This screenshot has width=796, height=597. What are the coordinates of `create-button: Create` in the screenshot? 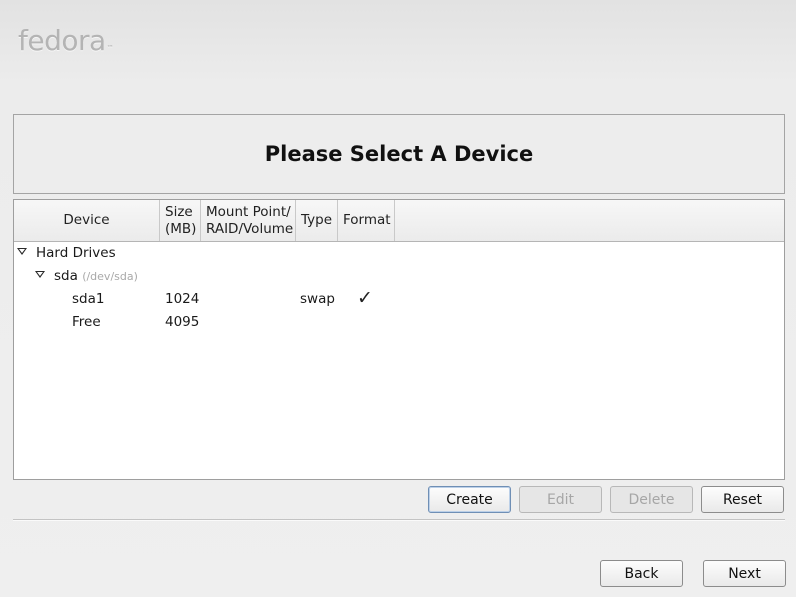 It's located at (469, 499).